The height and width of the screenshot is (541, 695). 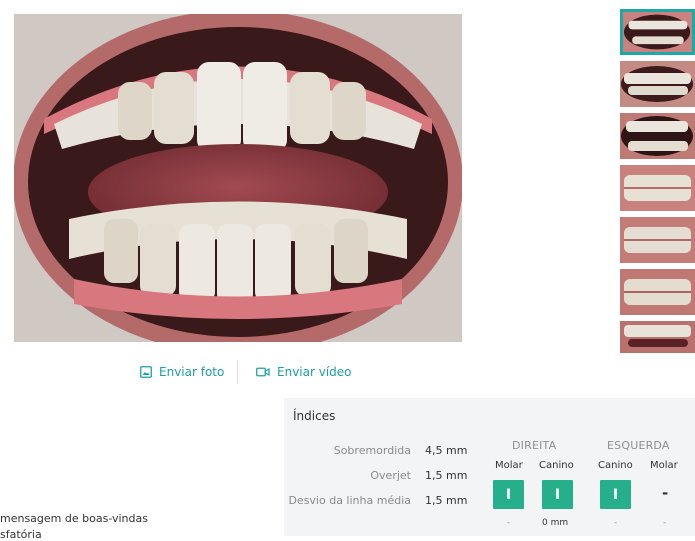 I want to click on right-molar-heading: Molar, so click(x=509, y=465).